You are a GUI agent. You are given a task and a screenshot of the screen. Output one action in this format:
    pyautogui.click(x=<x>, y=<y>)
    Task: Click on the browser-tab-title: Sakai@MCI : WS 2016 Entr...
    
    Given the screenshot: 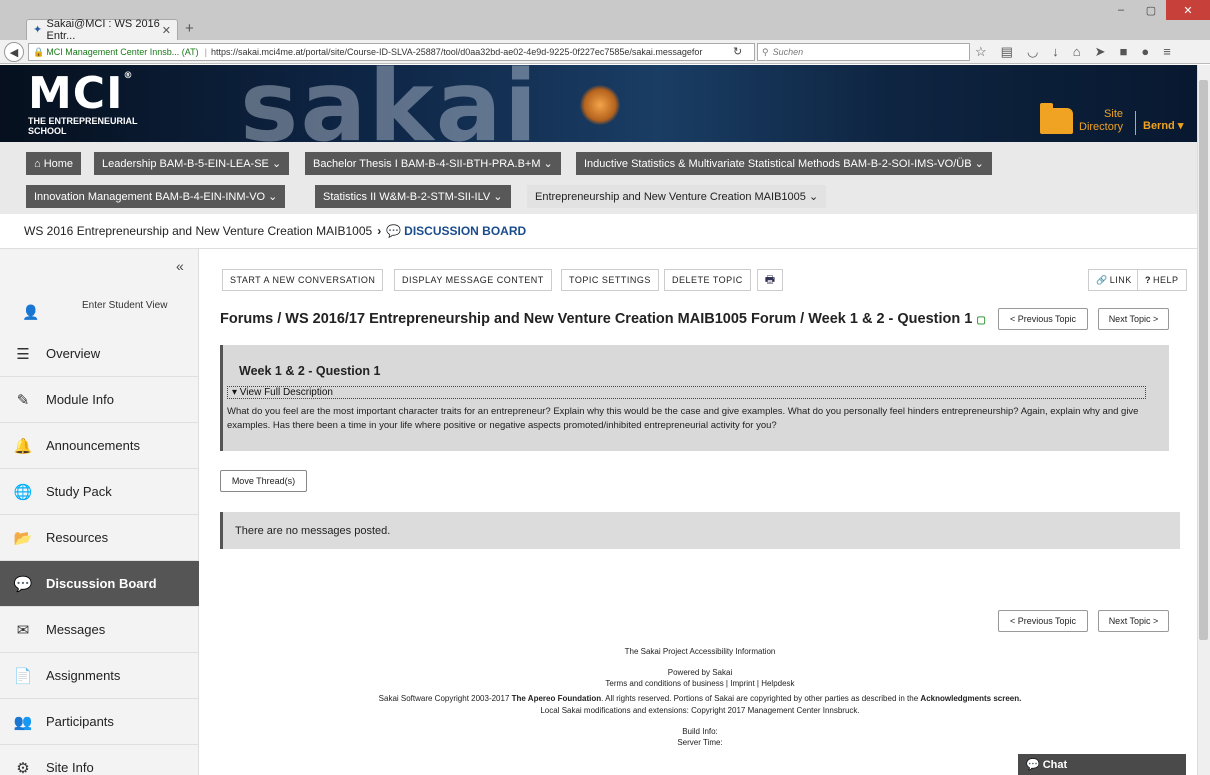 What is the action you would take?
    pyautogui.click(x=103, y=30)
    